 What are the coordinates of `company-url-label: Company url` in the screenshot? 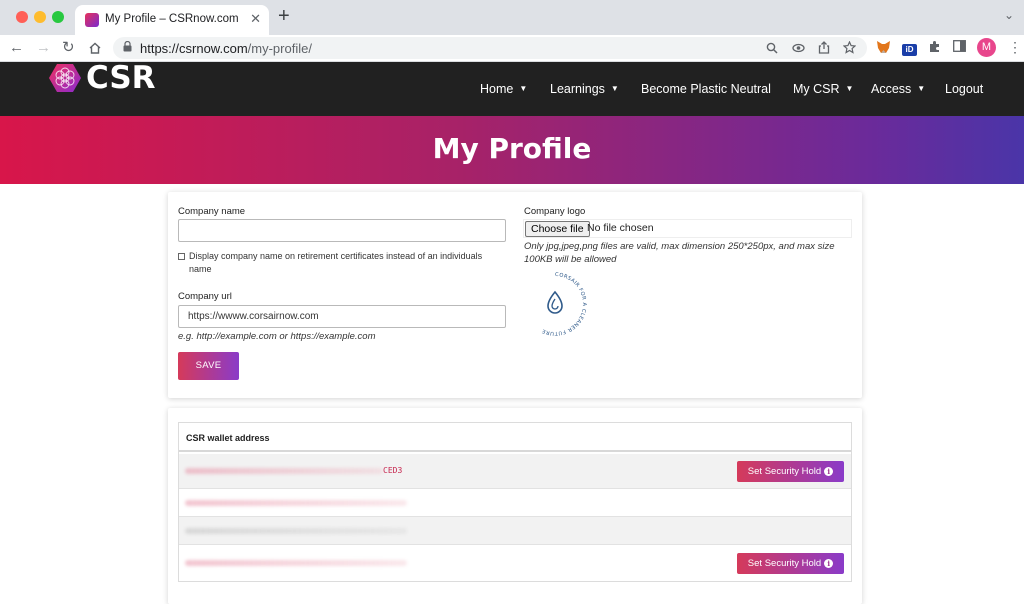 It's located at (205, 296).